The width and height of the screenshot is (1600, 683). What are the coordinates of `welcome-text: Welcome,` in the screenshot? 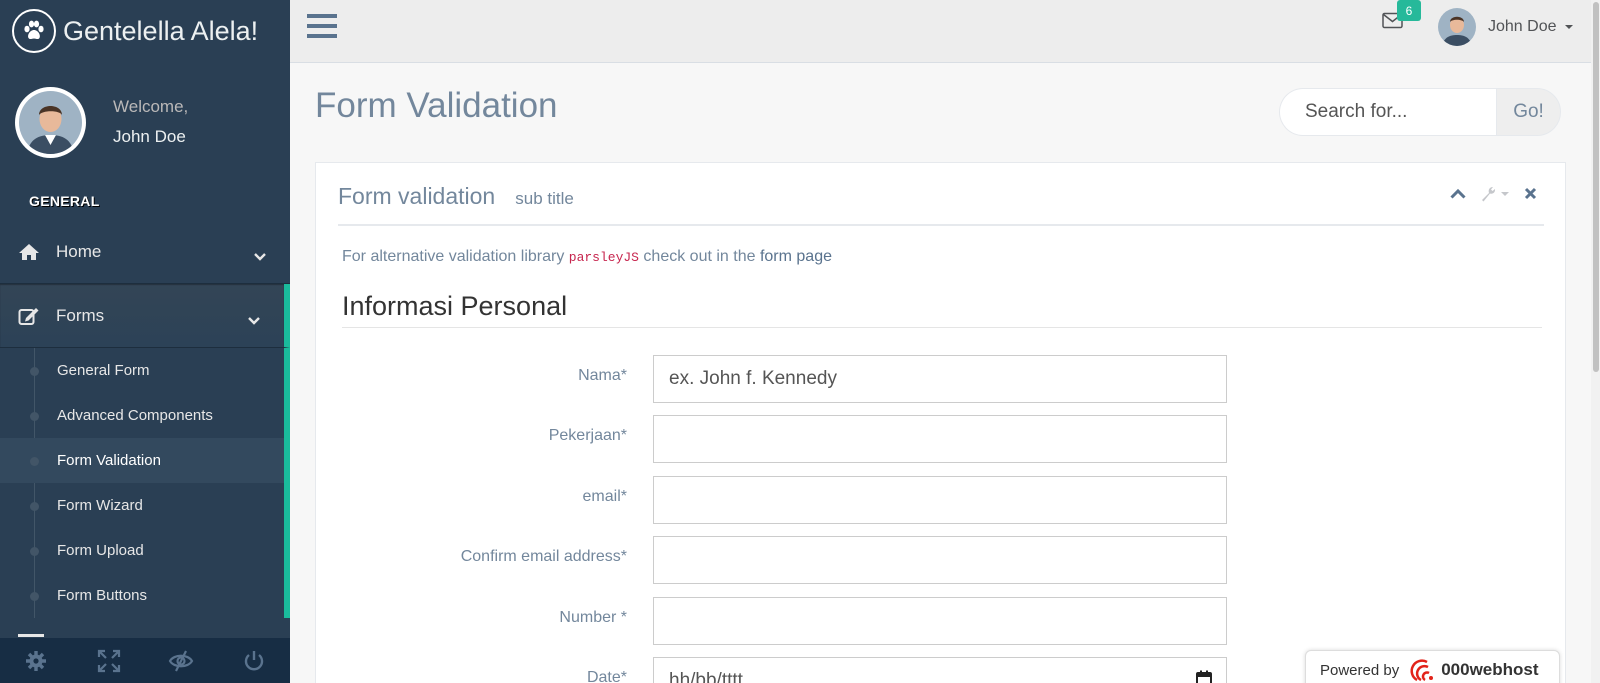 It's located at (151, 106).